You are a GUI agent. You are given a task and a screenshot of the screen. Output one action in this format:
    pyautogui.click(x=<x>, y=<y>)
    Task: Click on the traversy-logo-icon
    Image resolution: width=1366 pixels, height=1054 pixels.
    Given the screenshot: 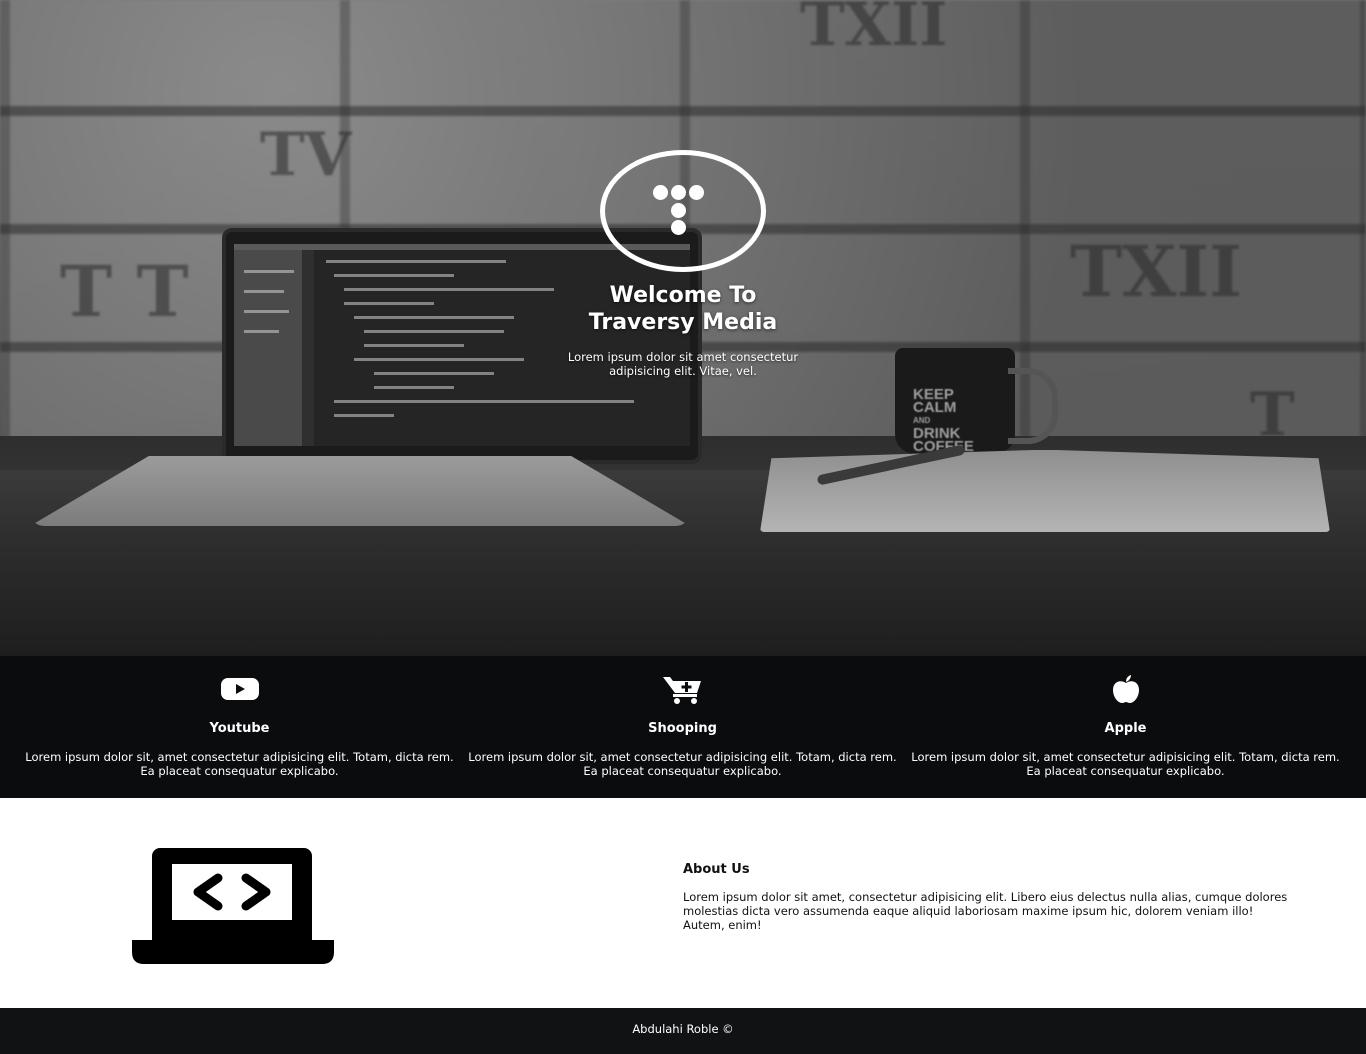 What is the action you would take?
    pyautogui.click(x=683, y=211)
    